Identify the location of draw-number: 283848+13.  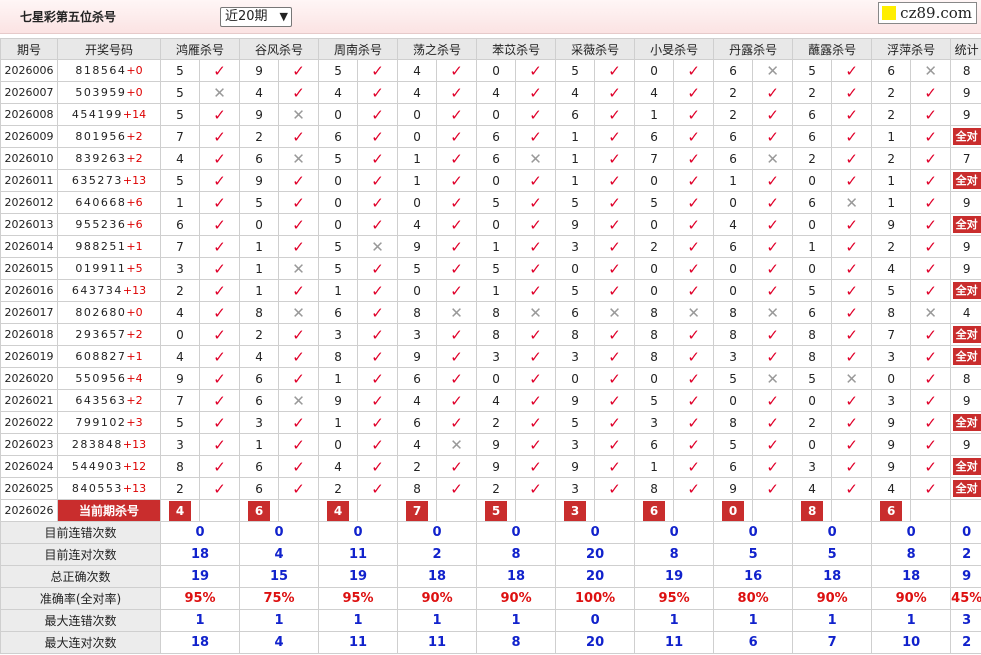
(109, 444).